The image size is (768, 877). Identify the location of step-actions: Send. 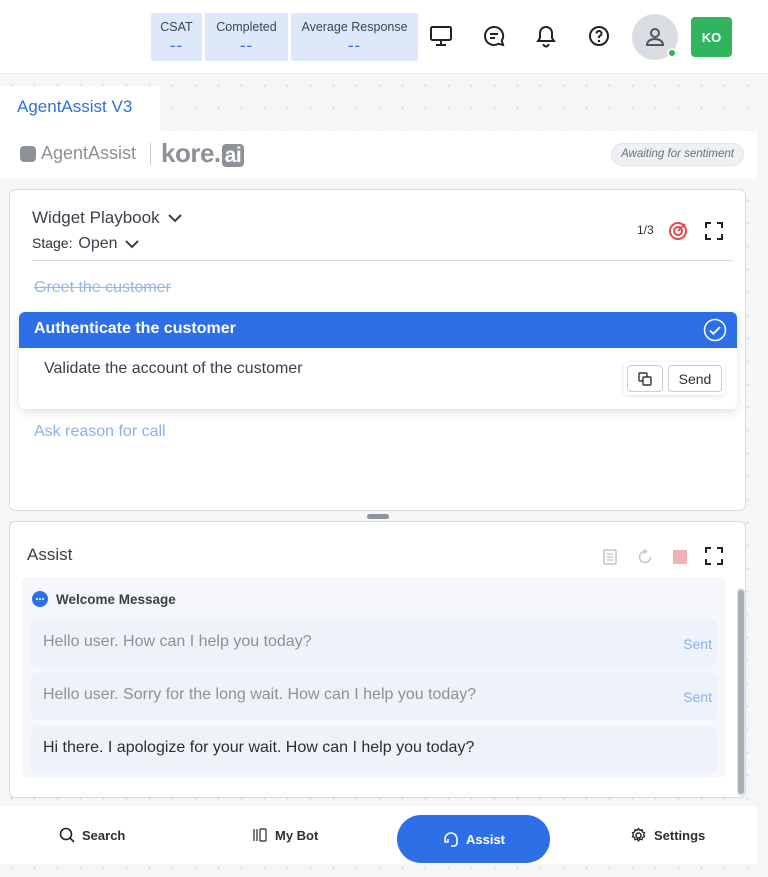
(674, 378).